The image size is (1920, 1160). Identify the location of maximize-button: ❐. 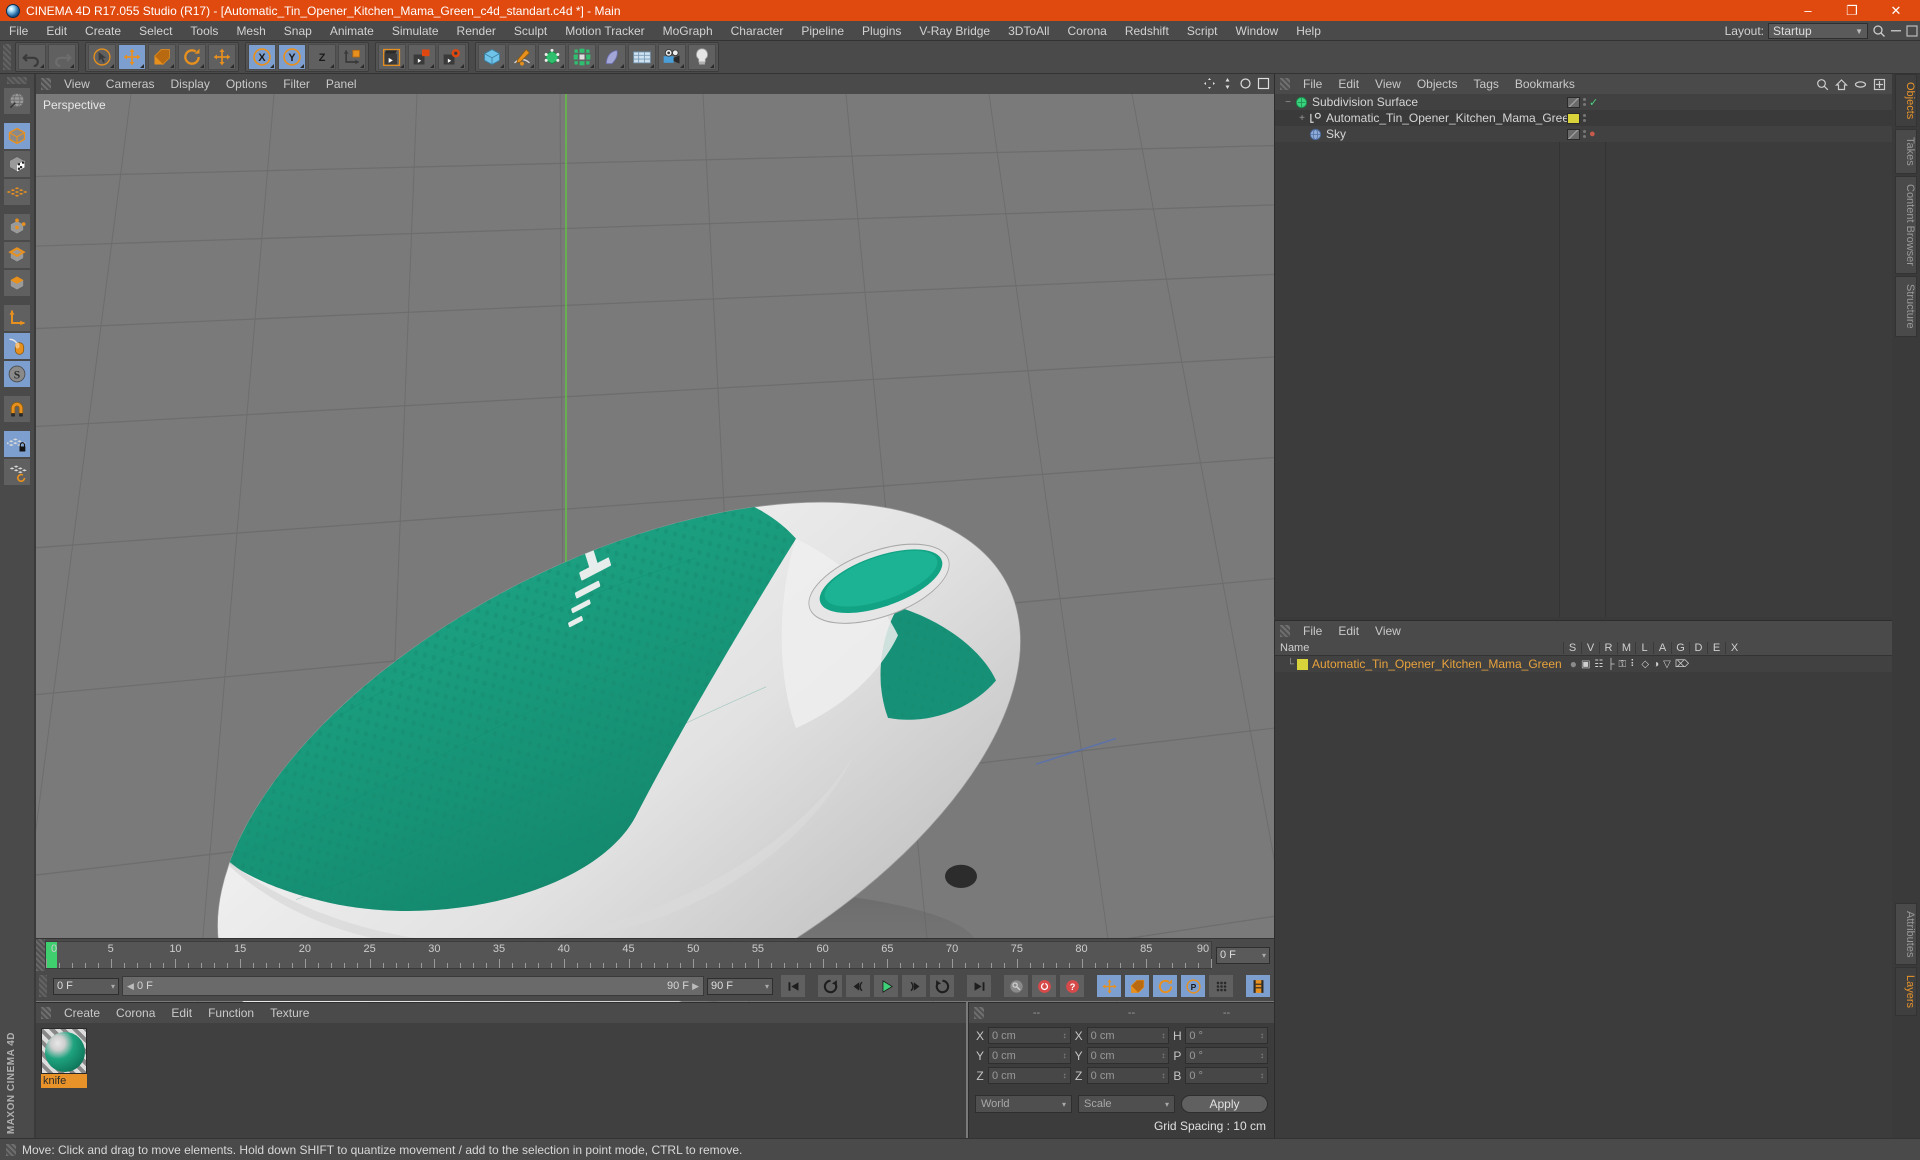
(1852, 10).